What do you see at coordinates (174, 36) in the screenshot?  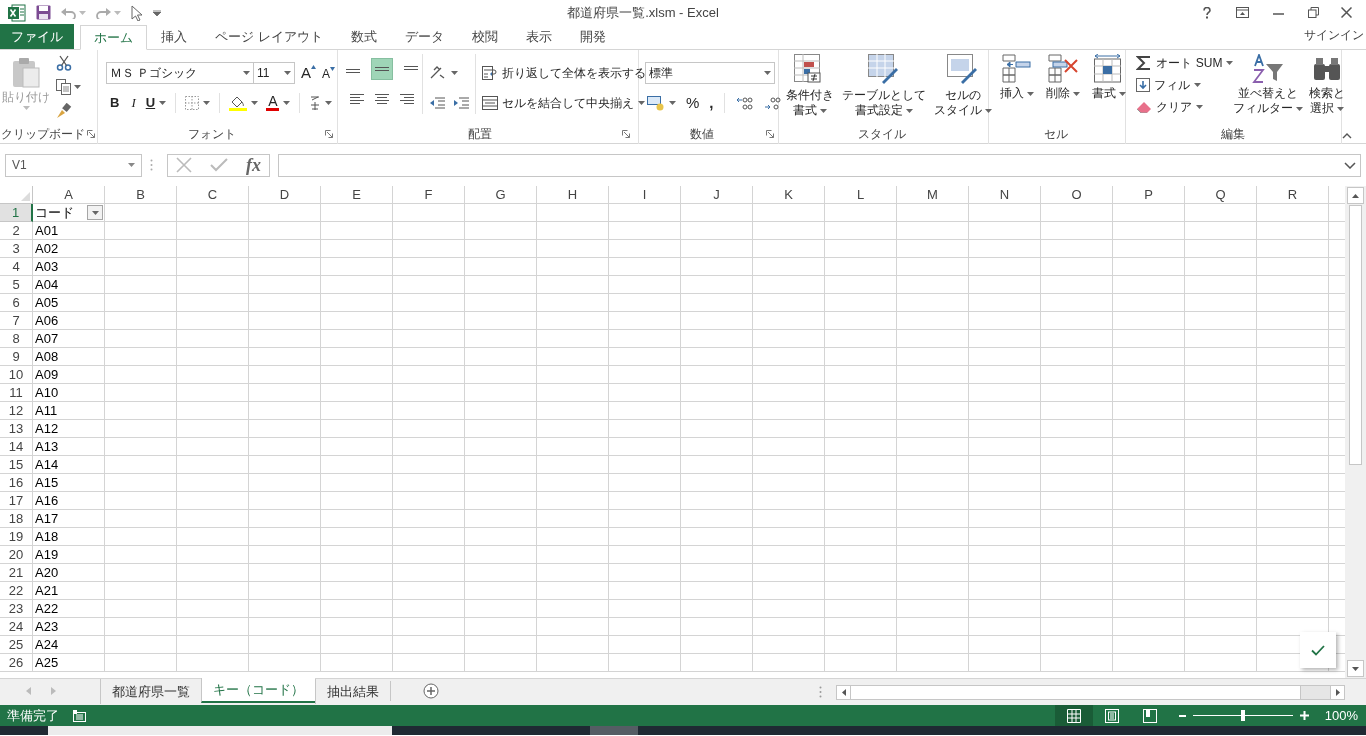 I see `ribbon-tab: 挿入` at bounding box center [174, 36].